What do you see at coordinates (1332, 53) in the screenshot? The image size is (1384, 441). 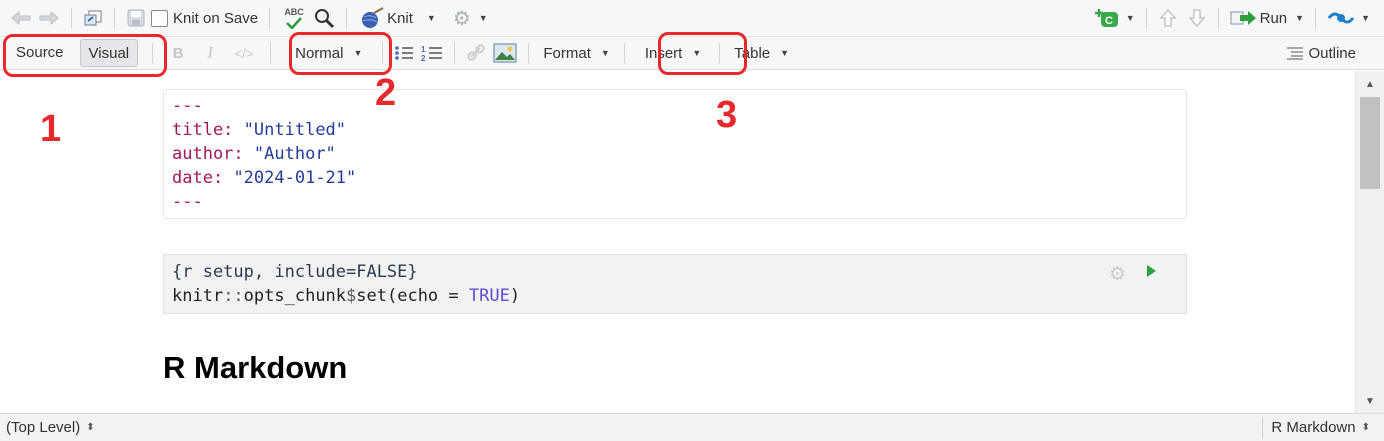 I see `outline-label: Outline` at bounding box center [1332, 53].